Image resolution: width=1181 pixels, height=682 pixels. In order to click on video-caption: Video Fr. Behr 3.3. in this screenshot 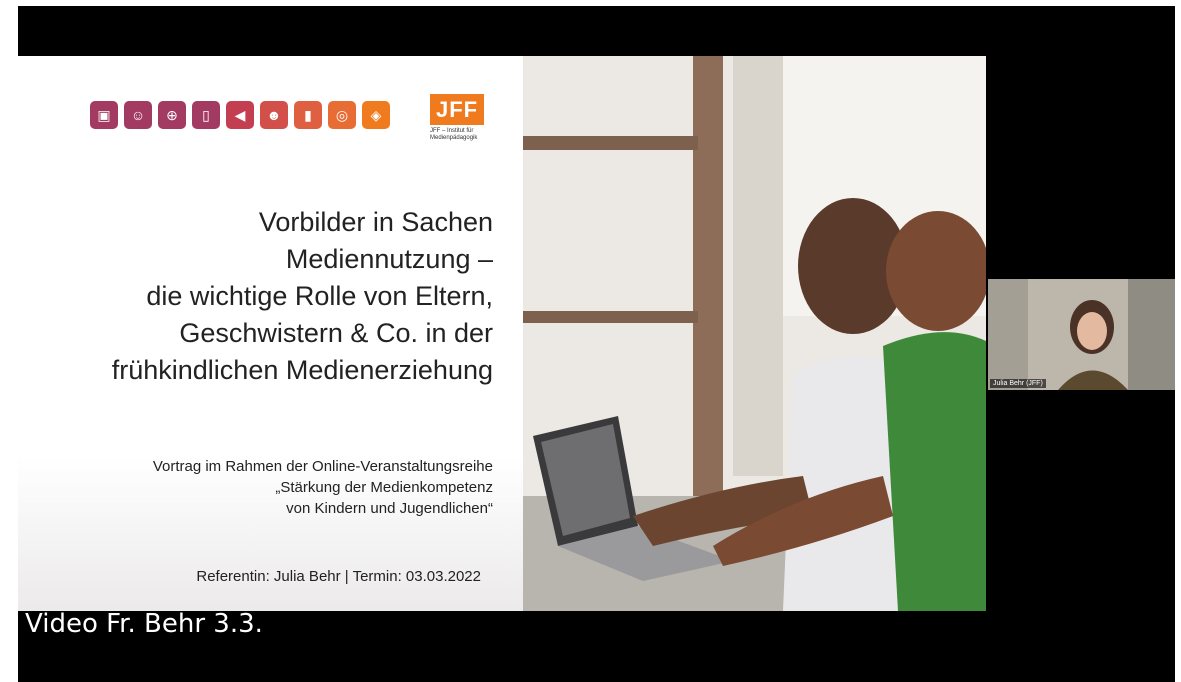, I will do `click(144, 624)`.